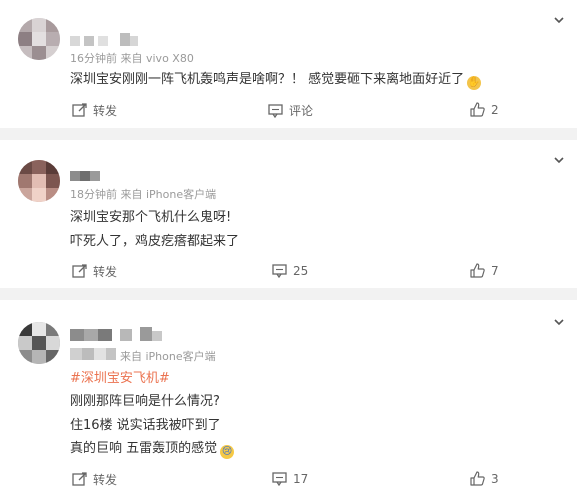  Describe the element at coordinates (290, 478) in the screenshot. I see `comment-button: 17` at that location.